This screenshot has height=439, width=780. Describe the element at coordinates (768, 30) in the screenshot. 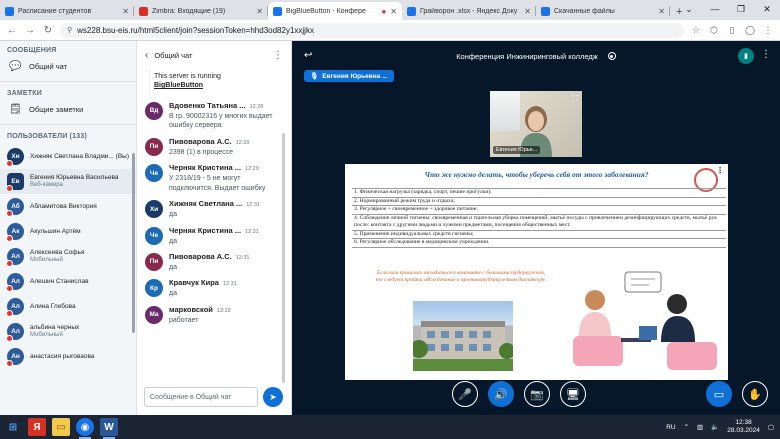

I see `menu-icon: ⋮` at that location.